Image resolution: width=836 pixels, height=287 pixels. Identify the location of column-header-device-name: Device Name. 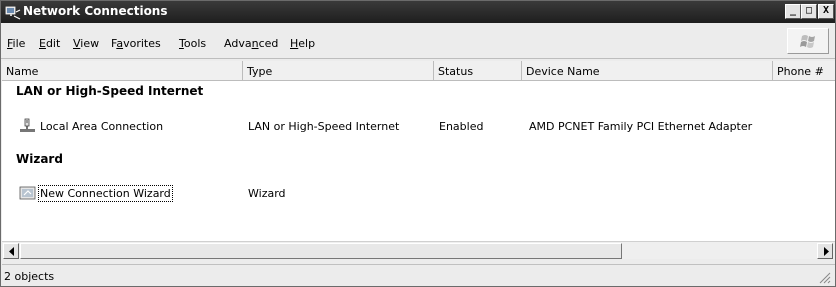
(647, 70).